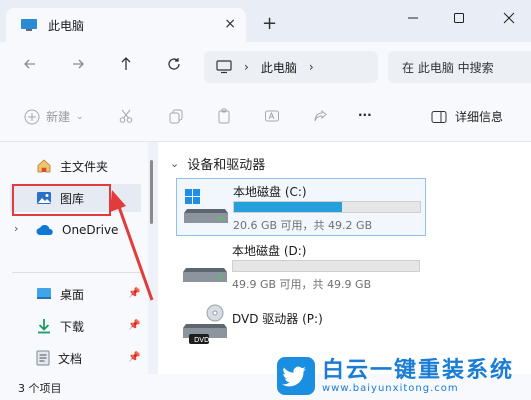 This screenshot has height=400, width=531. What do you see at coordinates (176, 116) in the screenshot?
I see `copy-icon` at bounding box center [176, 116].